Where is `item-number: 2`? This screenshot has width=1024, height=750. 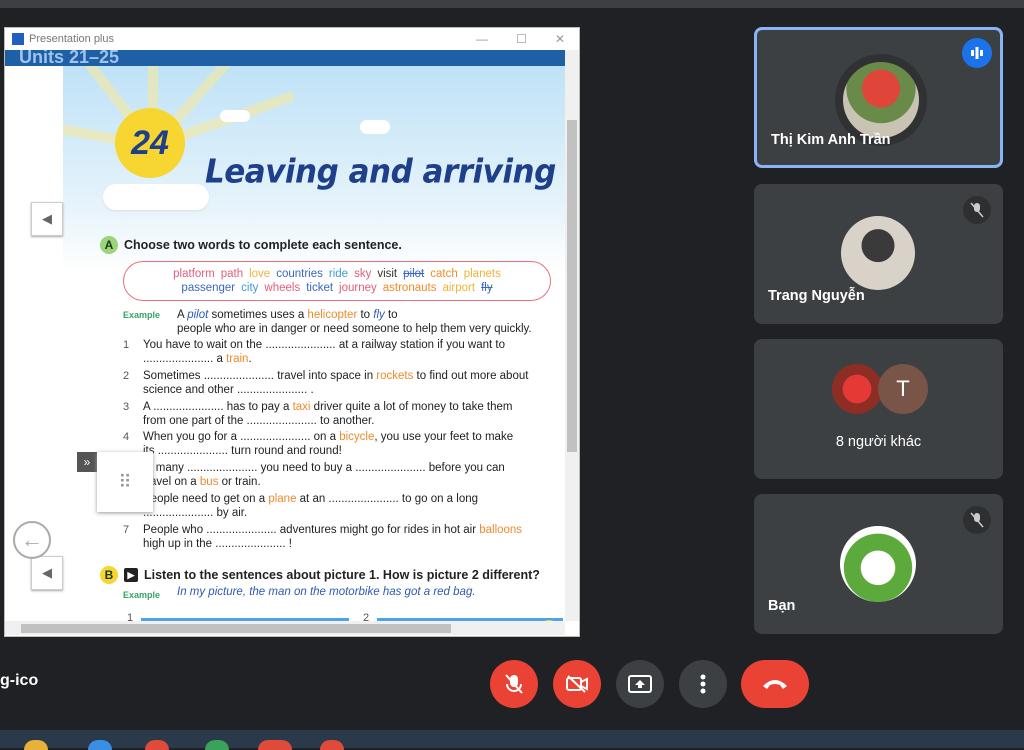 item-number: 2 is located at coordinates (126, 376).